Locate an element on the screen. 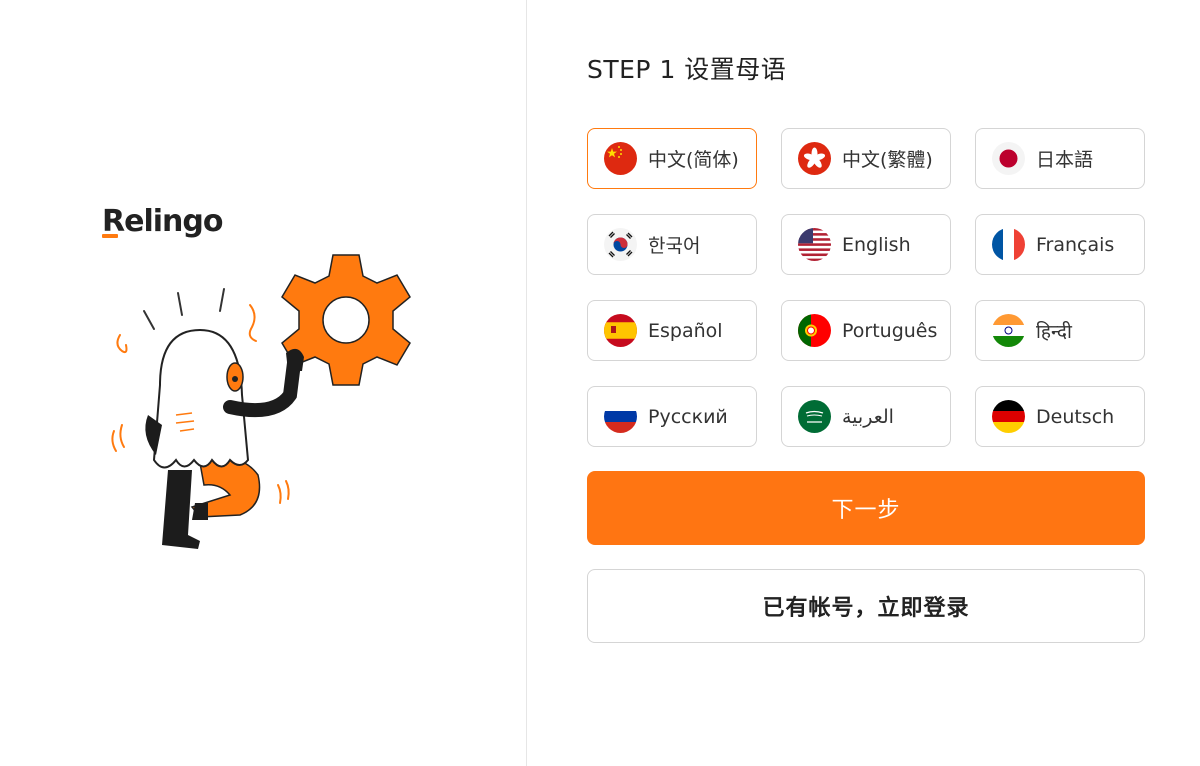 The image size is (1200, 766). language-option-zh-hant: 中文(繁體) is located at coordinates (866, 158).